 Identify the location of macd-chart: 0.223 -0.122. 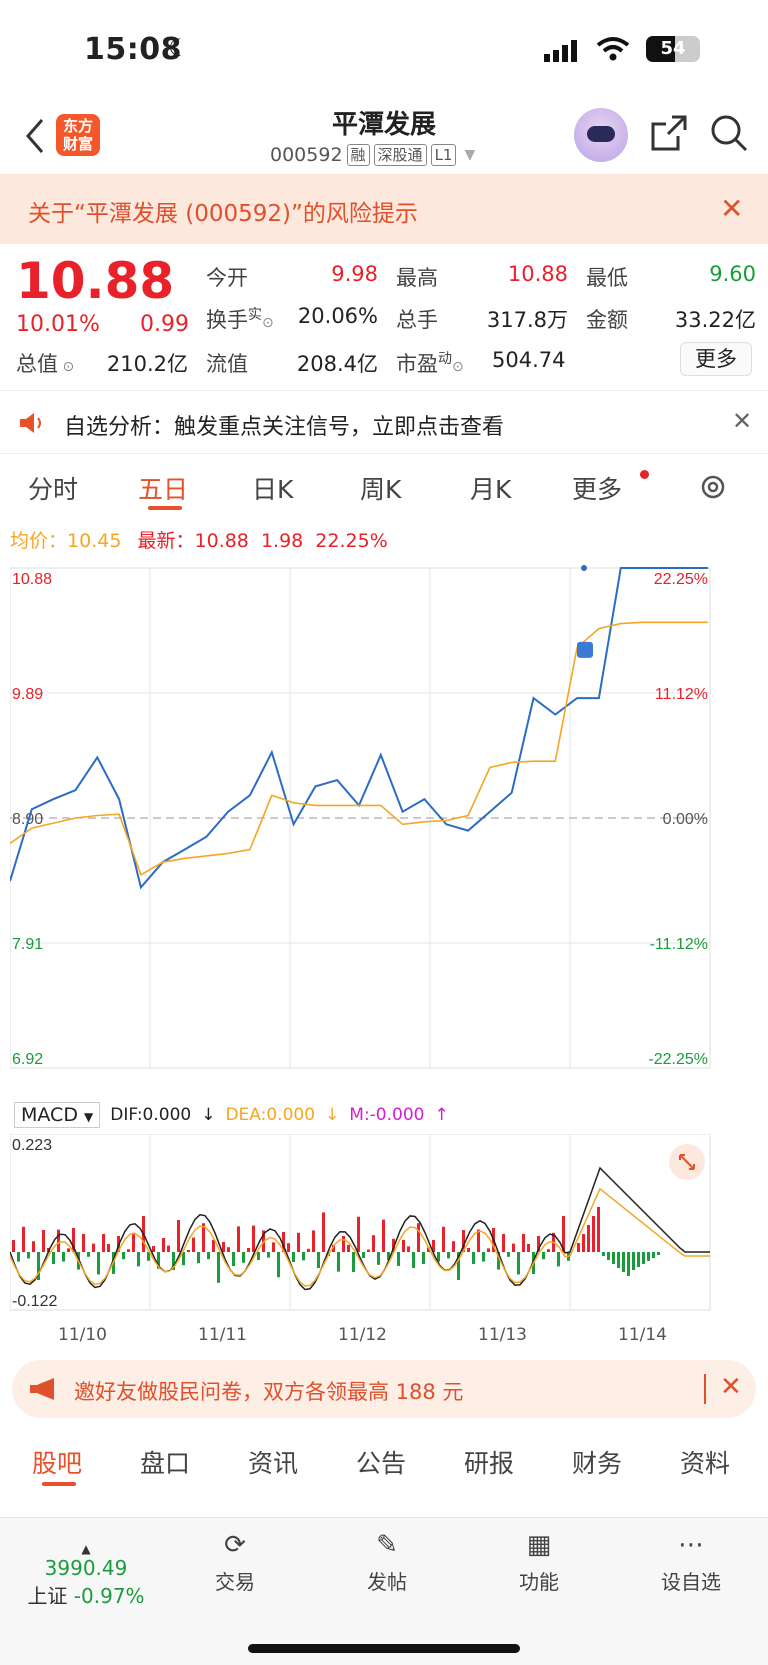
(383, 1228).